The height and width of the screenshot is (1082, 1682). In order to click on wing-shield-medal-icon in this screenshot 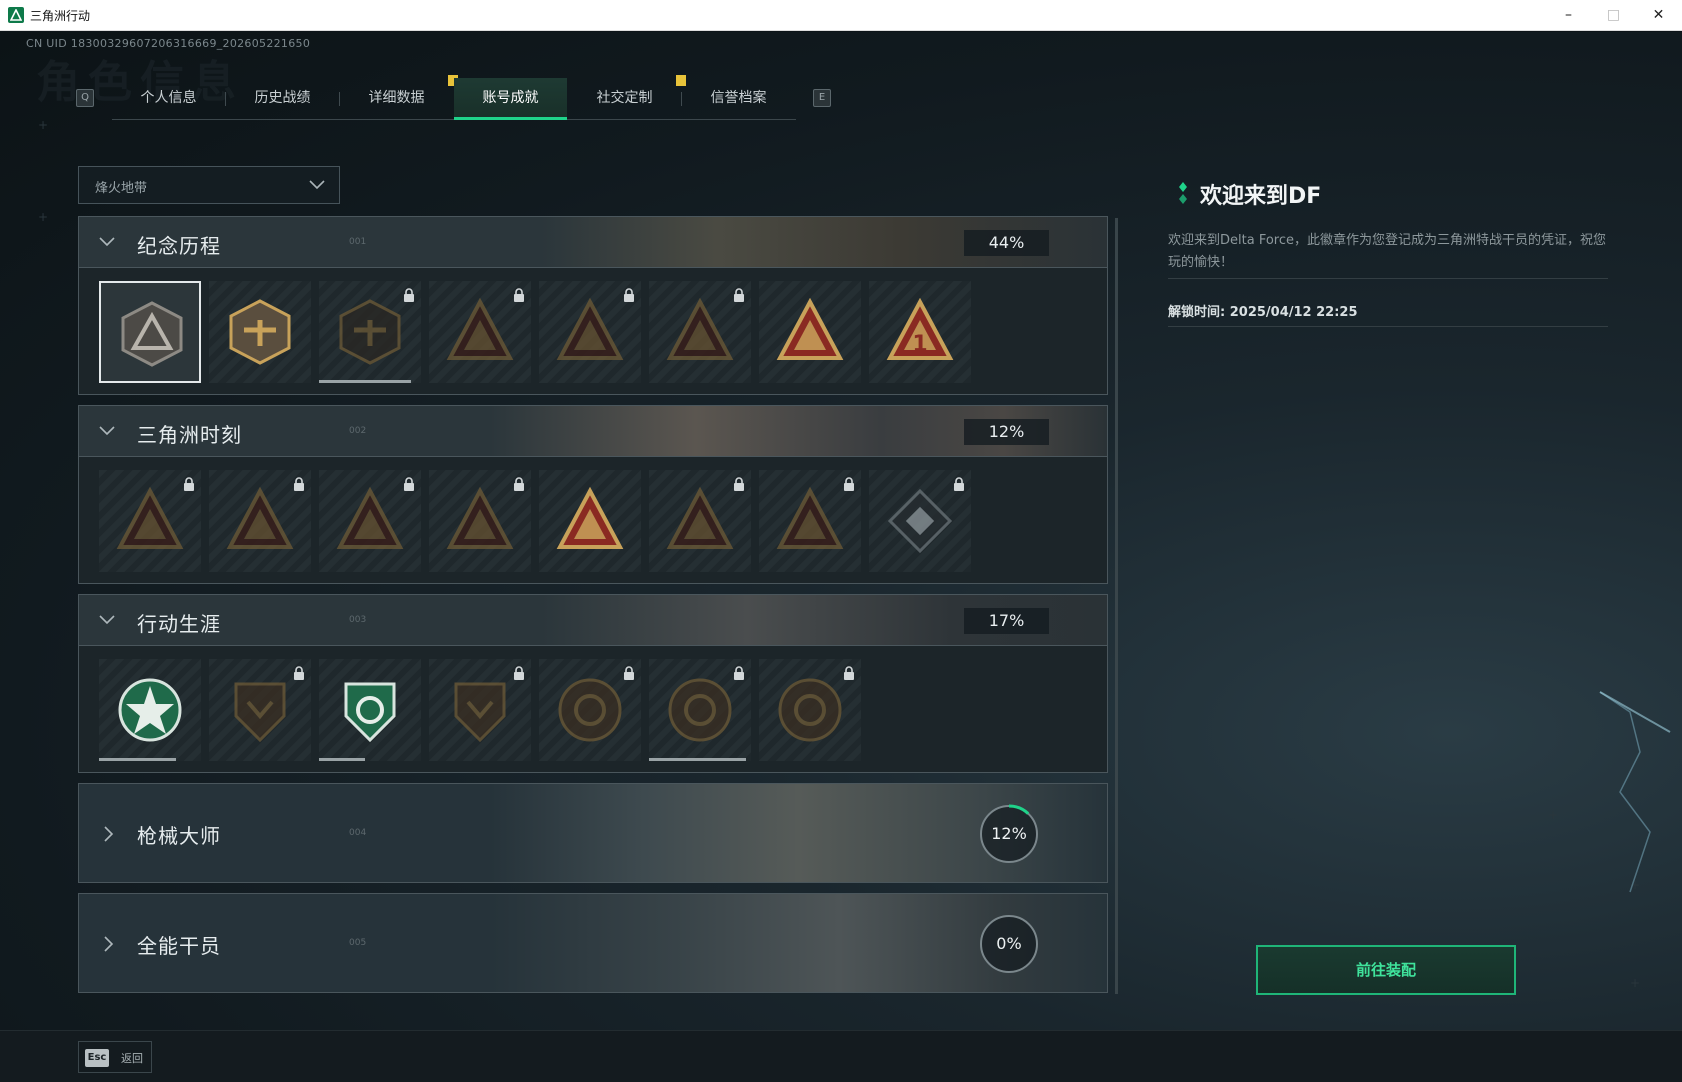, I will do `click(260, 712)`.